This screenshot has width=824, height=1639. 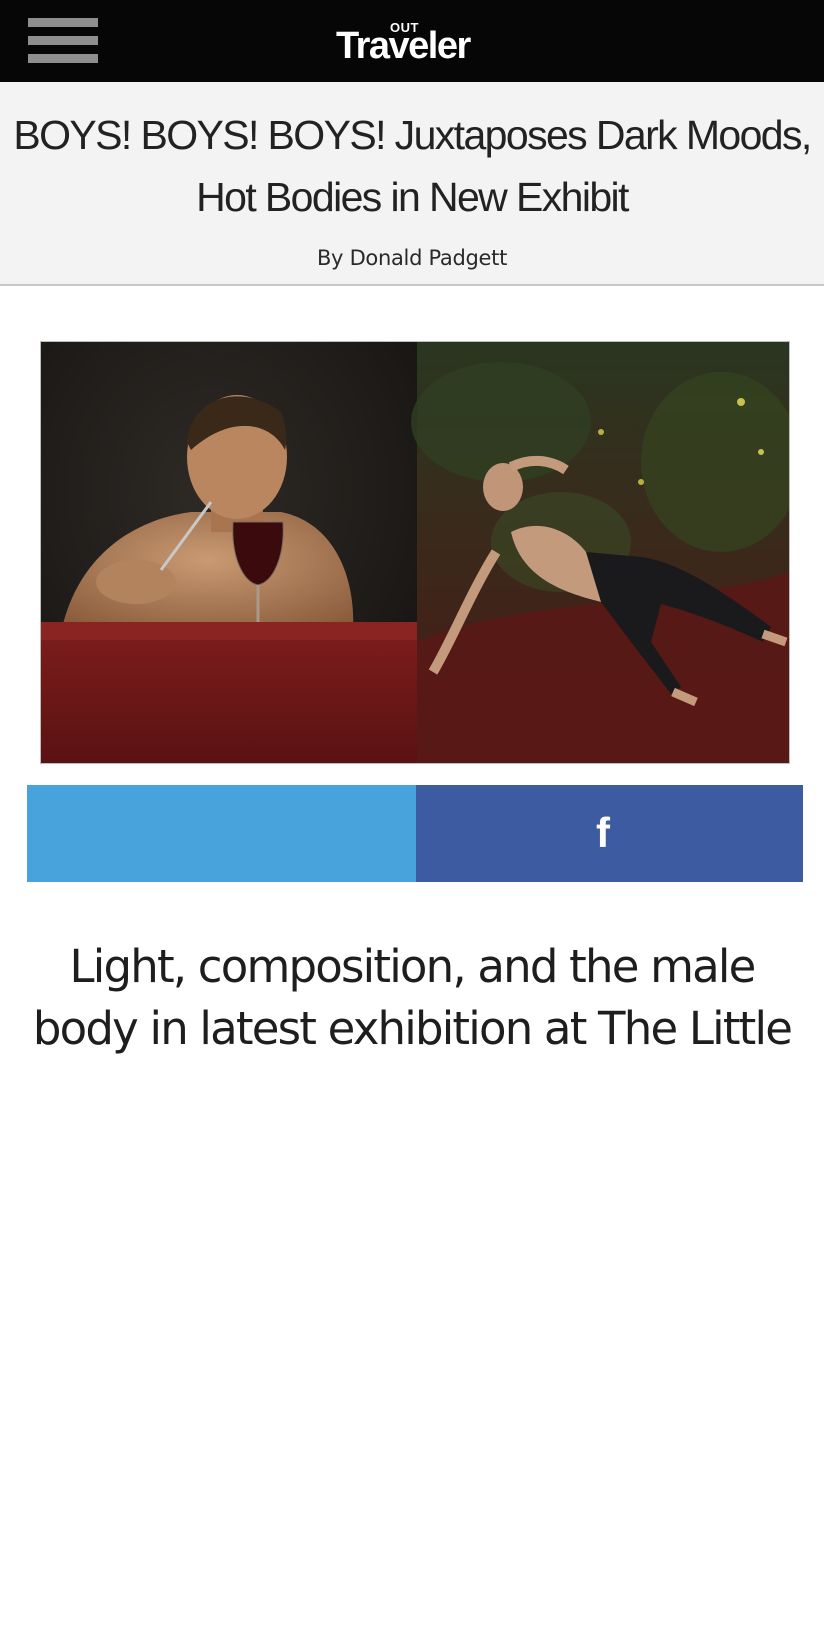 What do you see at coordinates (413, 966) in the screenshot?
I see `subhead-line-1: Light, composition, and the male` at bounding box center [413, 966].